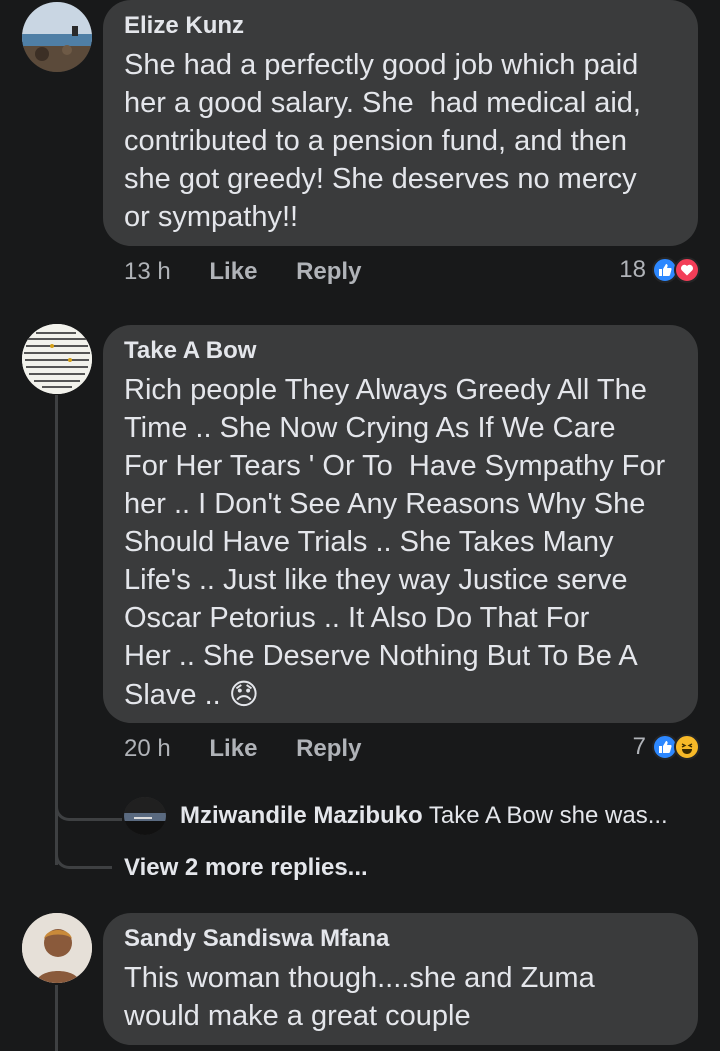 This screenshot has width=720, height=1051. Describe the element at coordinates (666, 747) in the screenshot. I see `reaction-summary: 7` at that location.